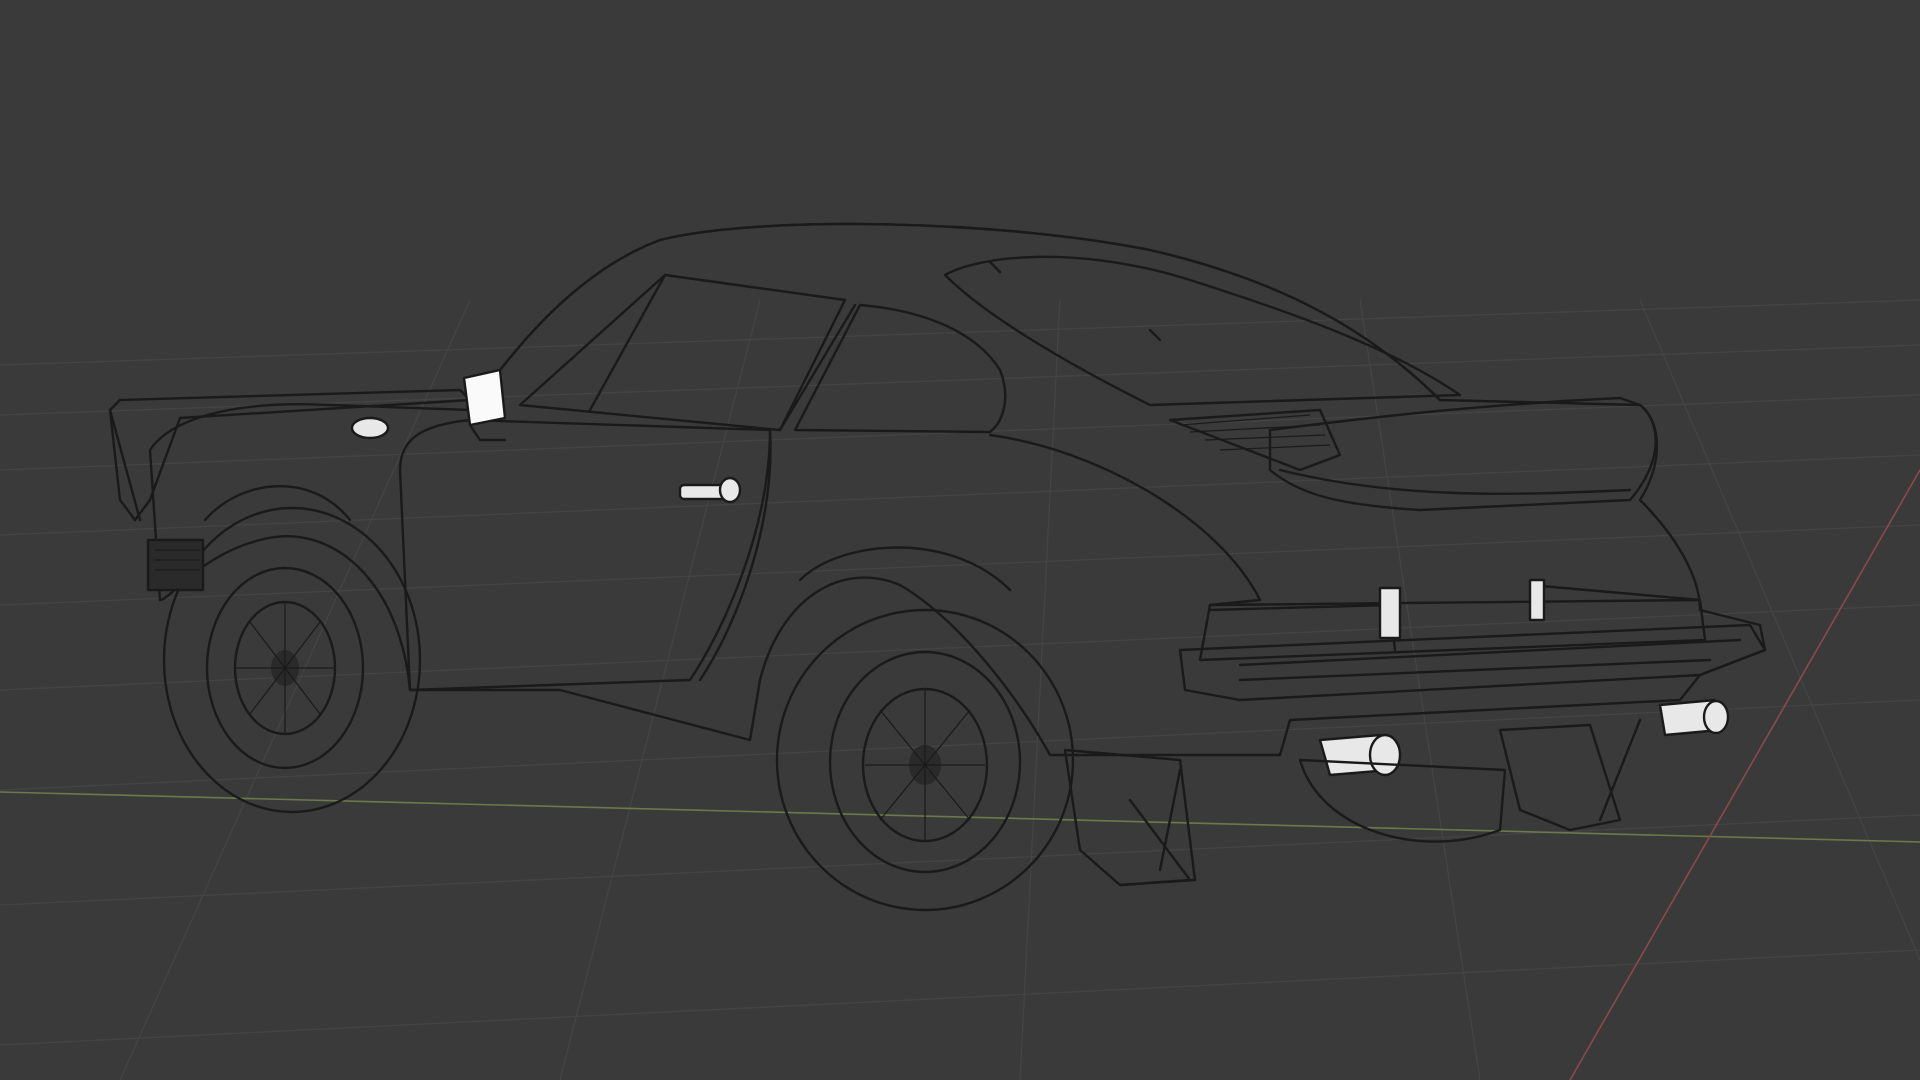  What do you see at coordinates (1744, 774) in the screenshot?
I see `x-axis-line` at bounding box center [1744, 774].